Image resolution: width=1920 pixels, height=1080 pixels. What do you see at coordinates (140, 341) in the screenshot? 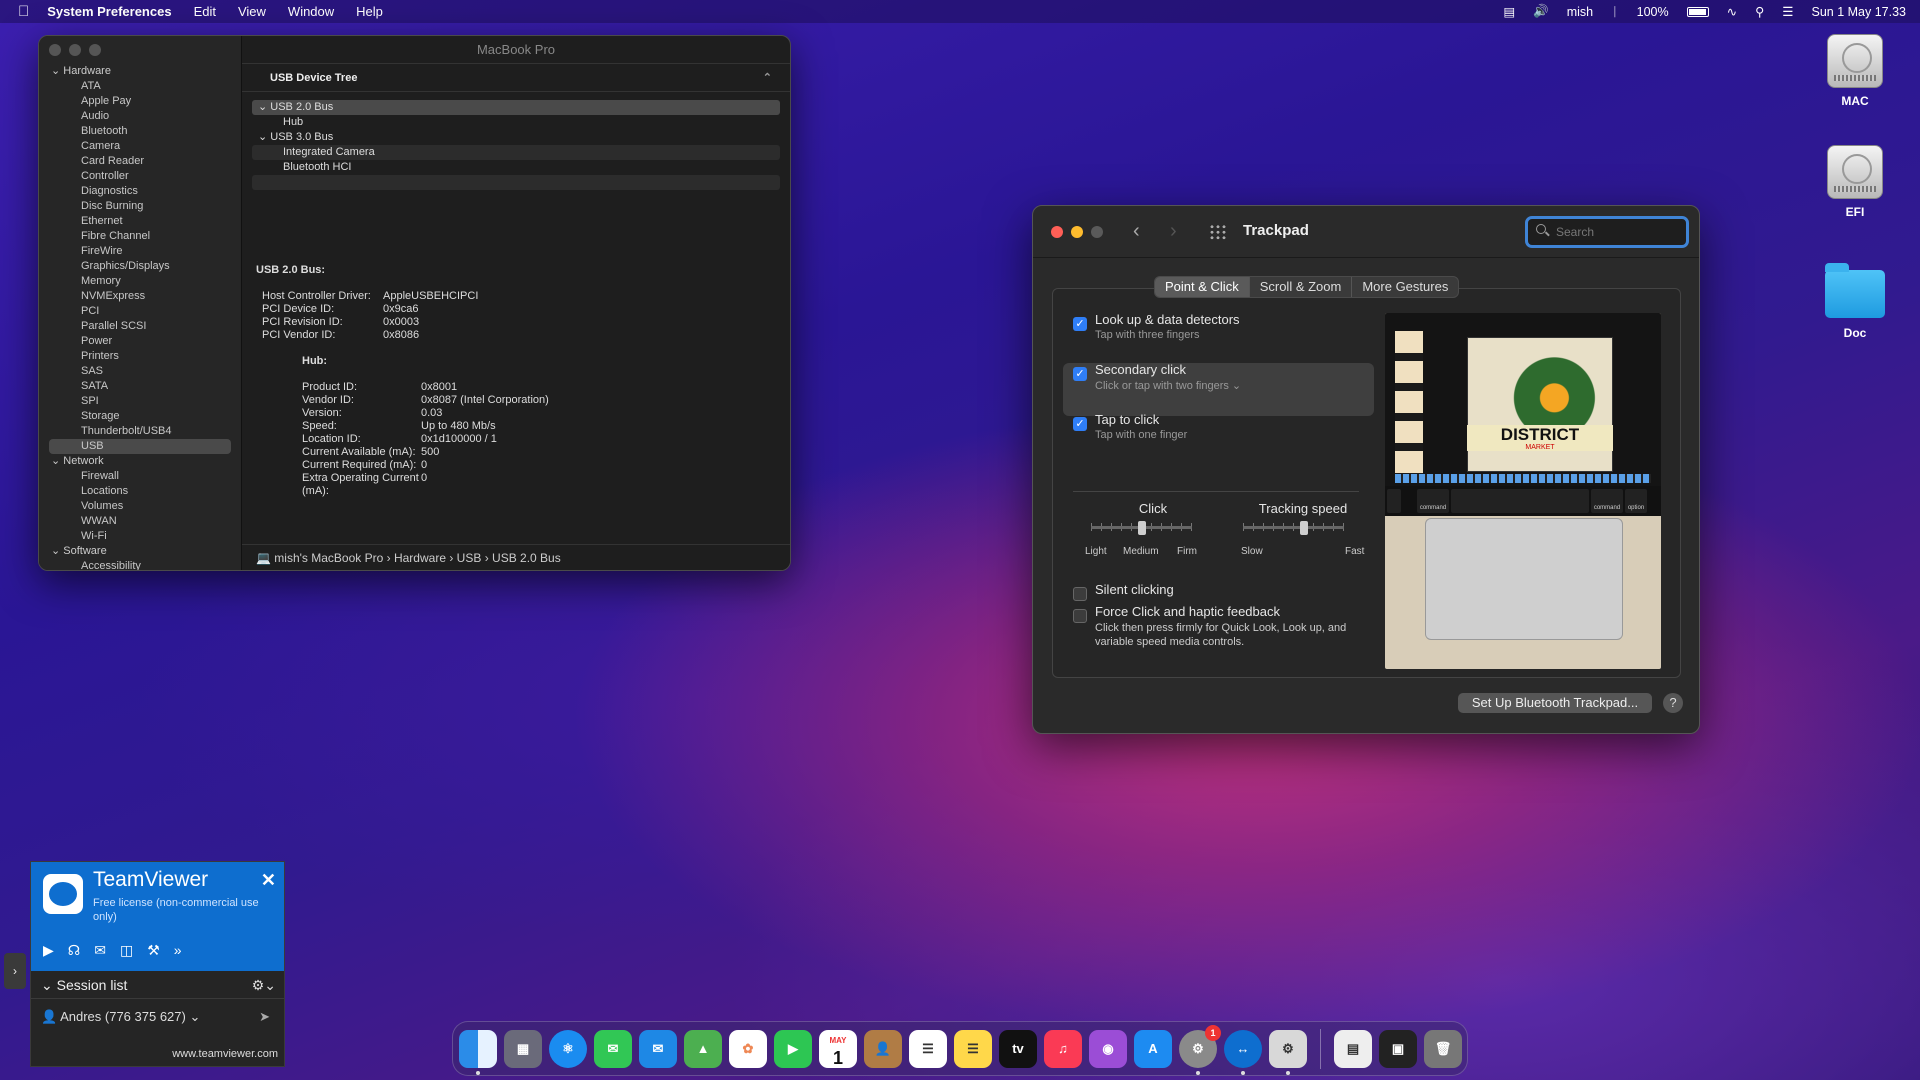
I see `sidebar-item: Power` at bounding box center [140, 341].